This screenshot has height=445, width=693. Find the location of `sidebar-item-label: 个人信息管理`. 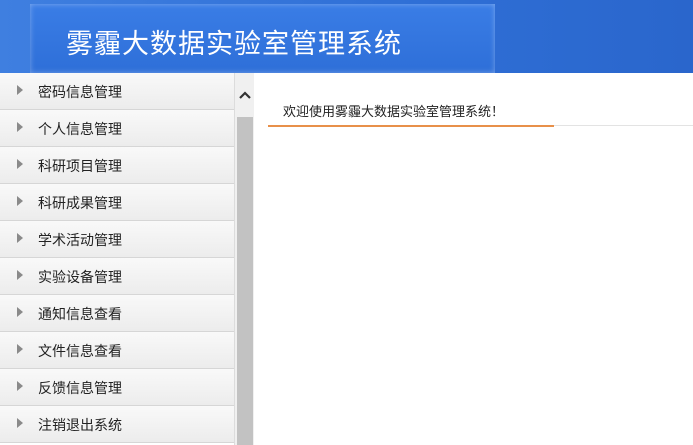

sidebar-item-label: 个人信息管理 is located at coordinates (80, 130).